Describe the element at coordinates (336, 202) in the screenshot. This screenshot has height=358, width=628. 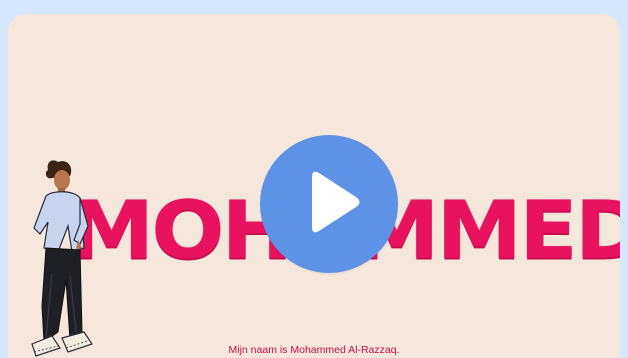
I see `play-icon` at that location.